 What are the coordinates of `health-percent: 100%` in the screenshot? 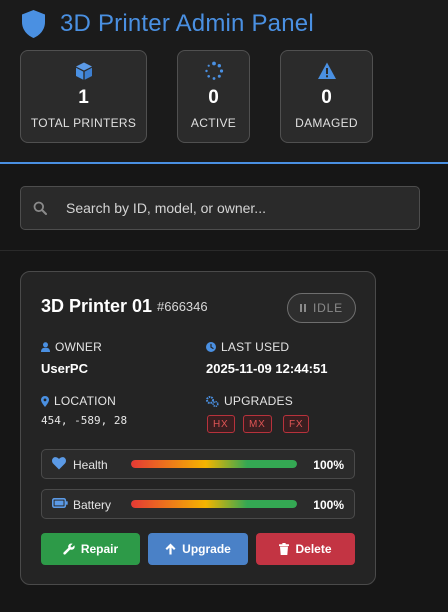 It's located at (328, 465).